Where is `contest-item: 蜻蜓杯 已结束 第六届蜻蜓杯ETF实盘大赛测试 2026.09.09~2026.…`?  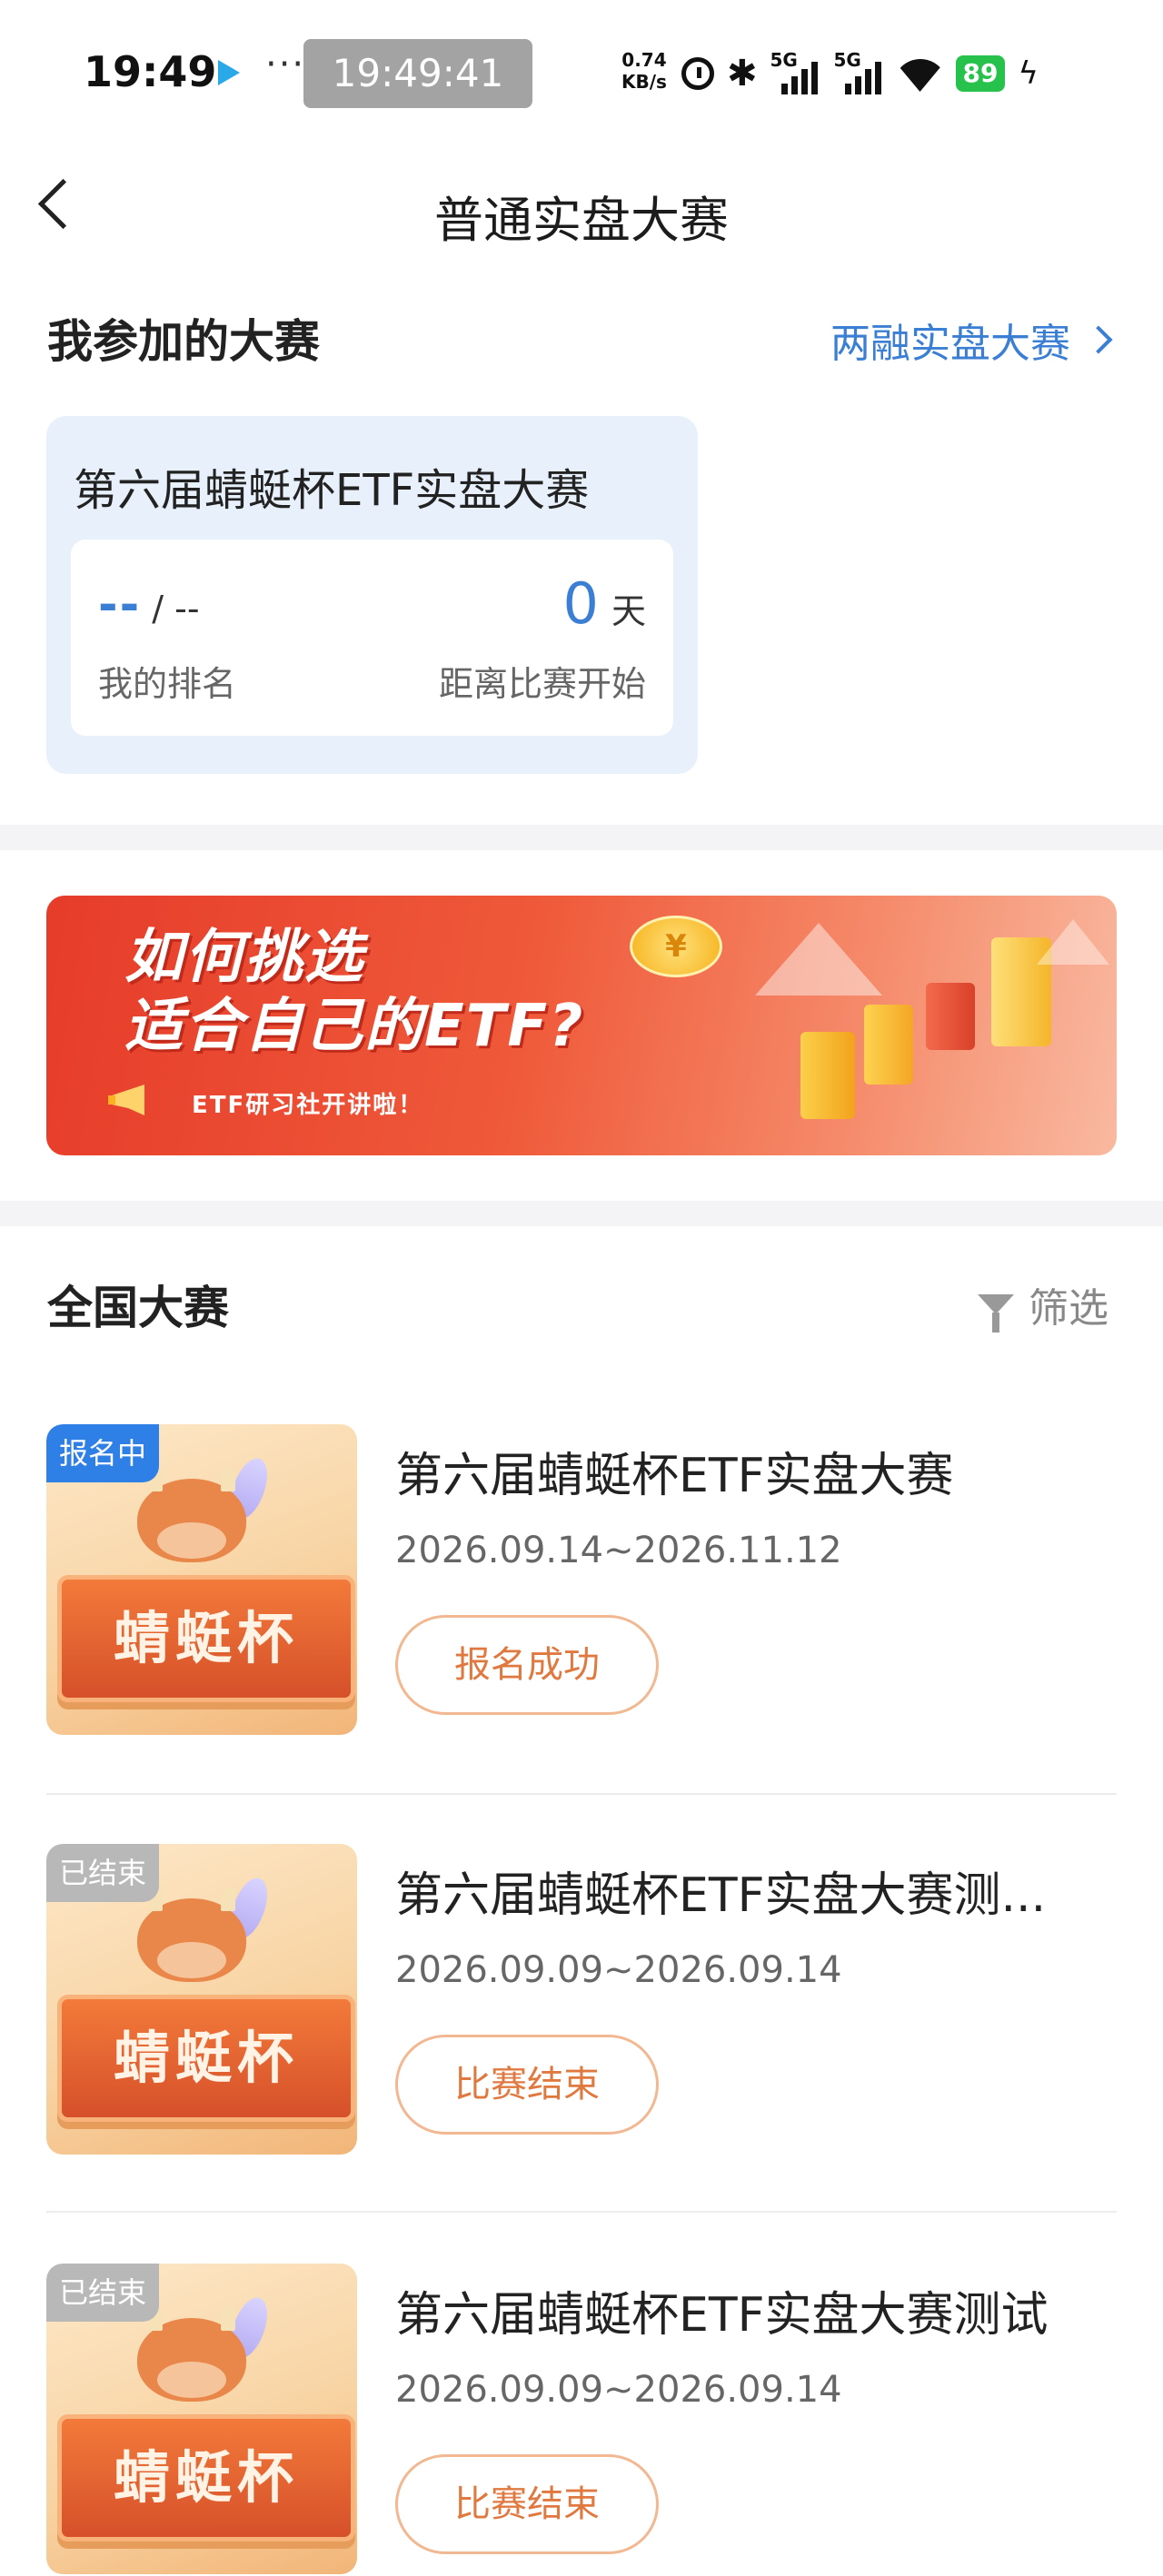 contest-item: 蜻蜓杯 已结束 第六届蜻蜓杯ETF实盘大赛测试 2026.09.09~2026.… is located at coordinates (581, 2420).